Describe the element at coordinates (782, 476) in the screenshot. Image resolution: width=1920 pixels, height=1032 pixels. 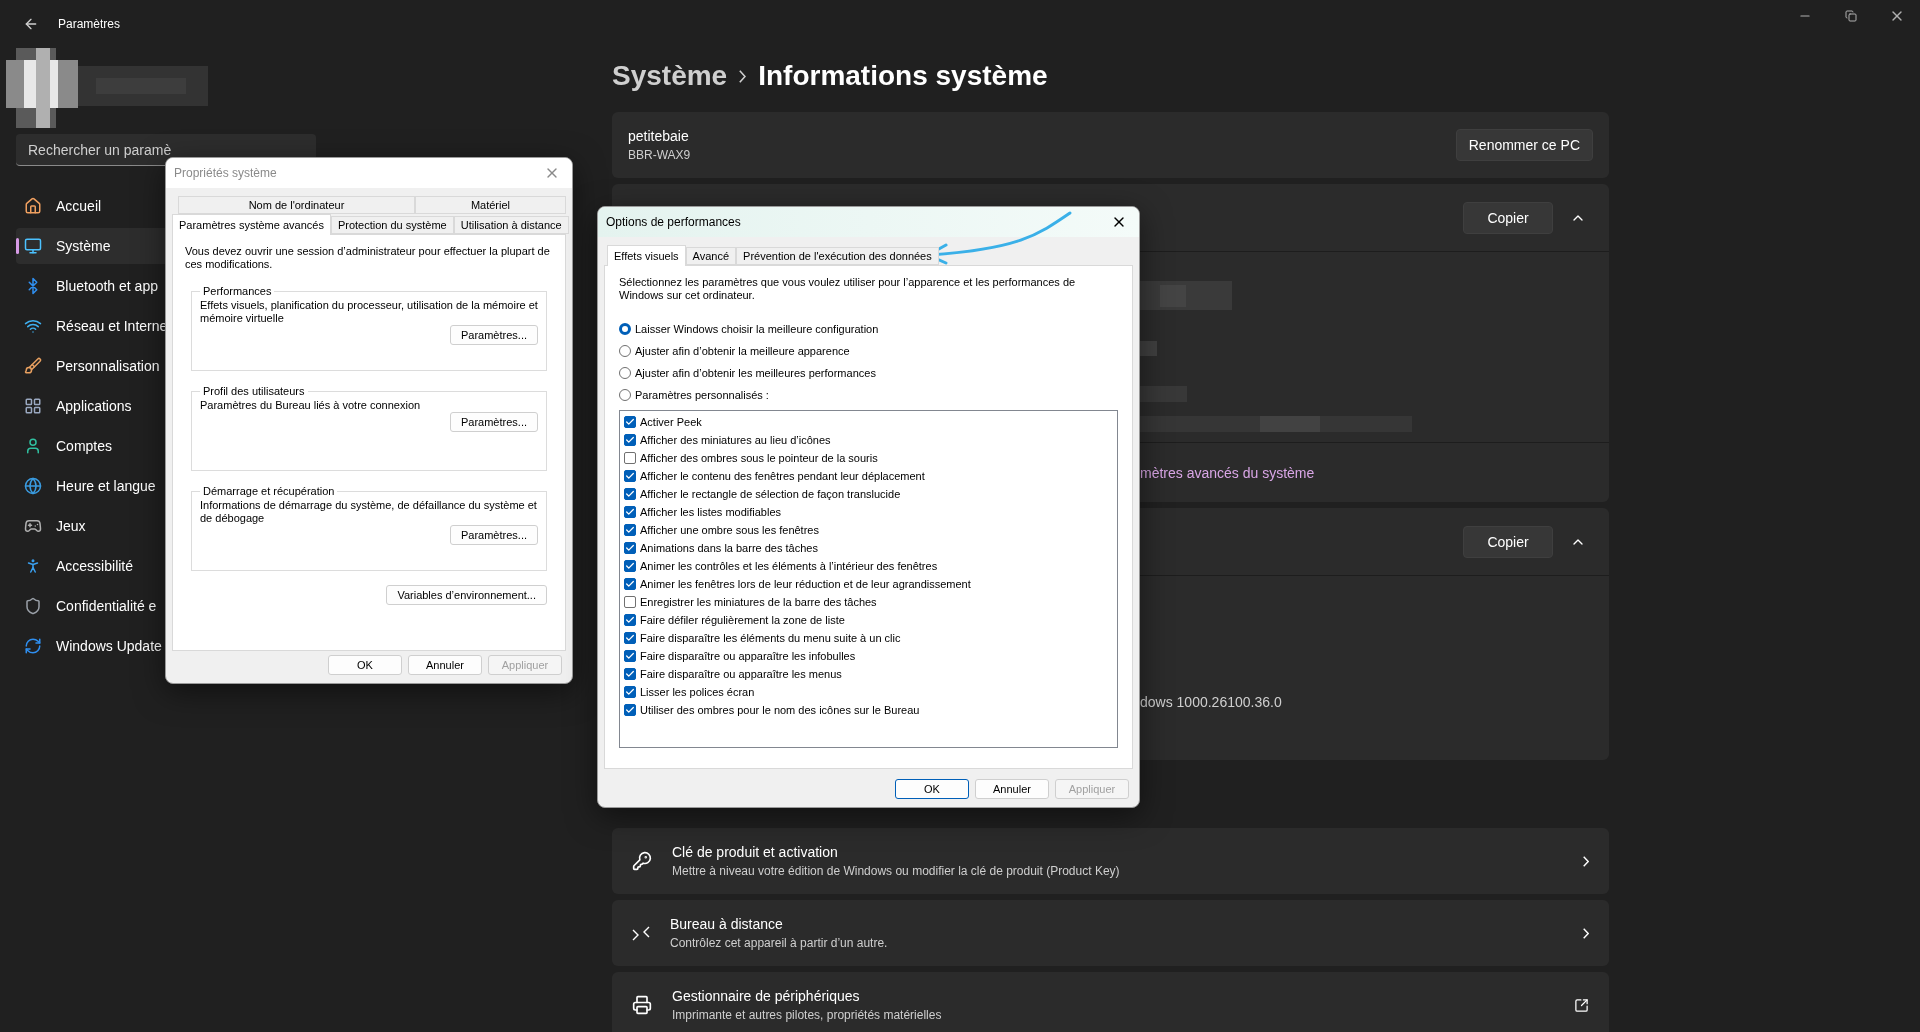
I see `checkbox-label: Afficher le contenu des fenêtres pendant leur déplacement` at that location.